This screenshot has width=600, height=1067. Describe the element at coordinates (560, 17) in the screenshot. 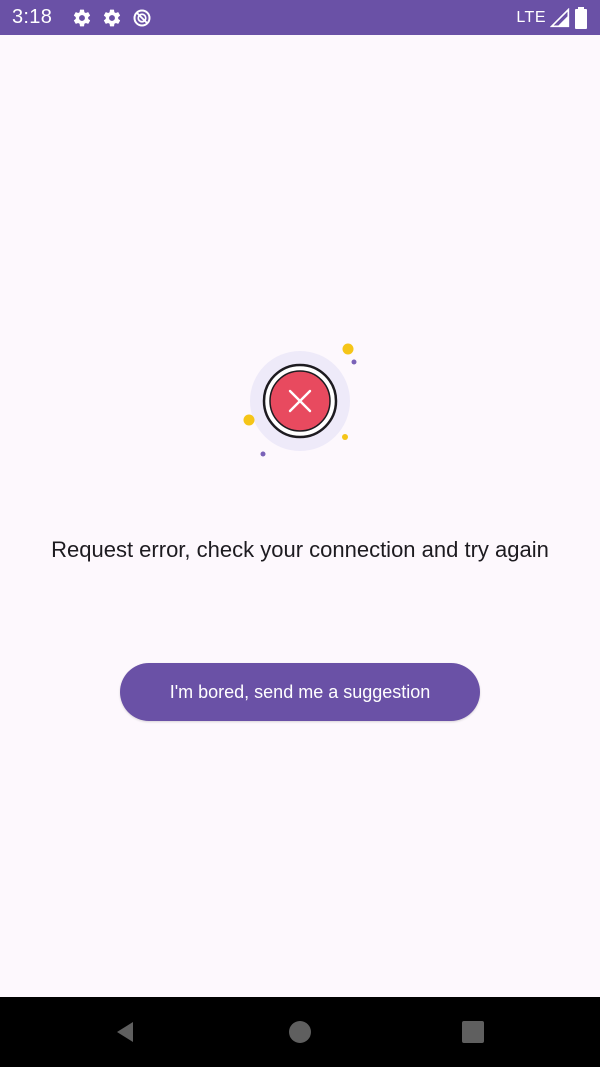

I see `signal-icon` at that location.